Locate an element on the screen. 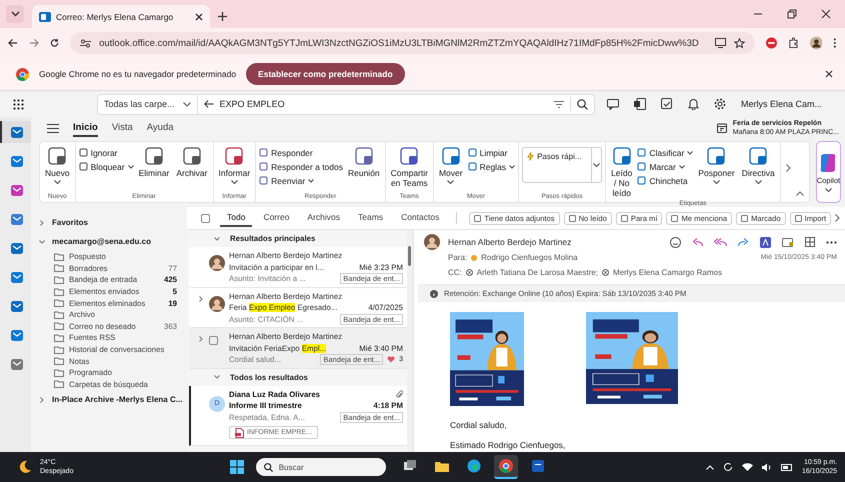  ribbon-button: Responder is located at coordinates (301, 152).